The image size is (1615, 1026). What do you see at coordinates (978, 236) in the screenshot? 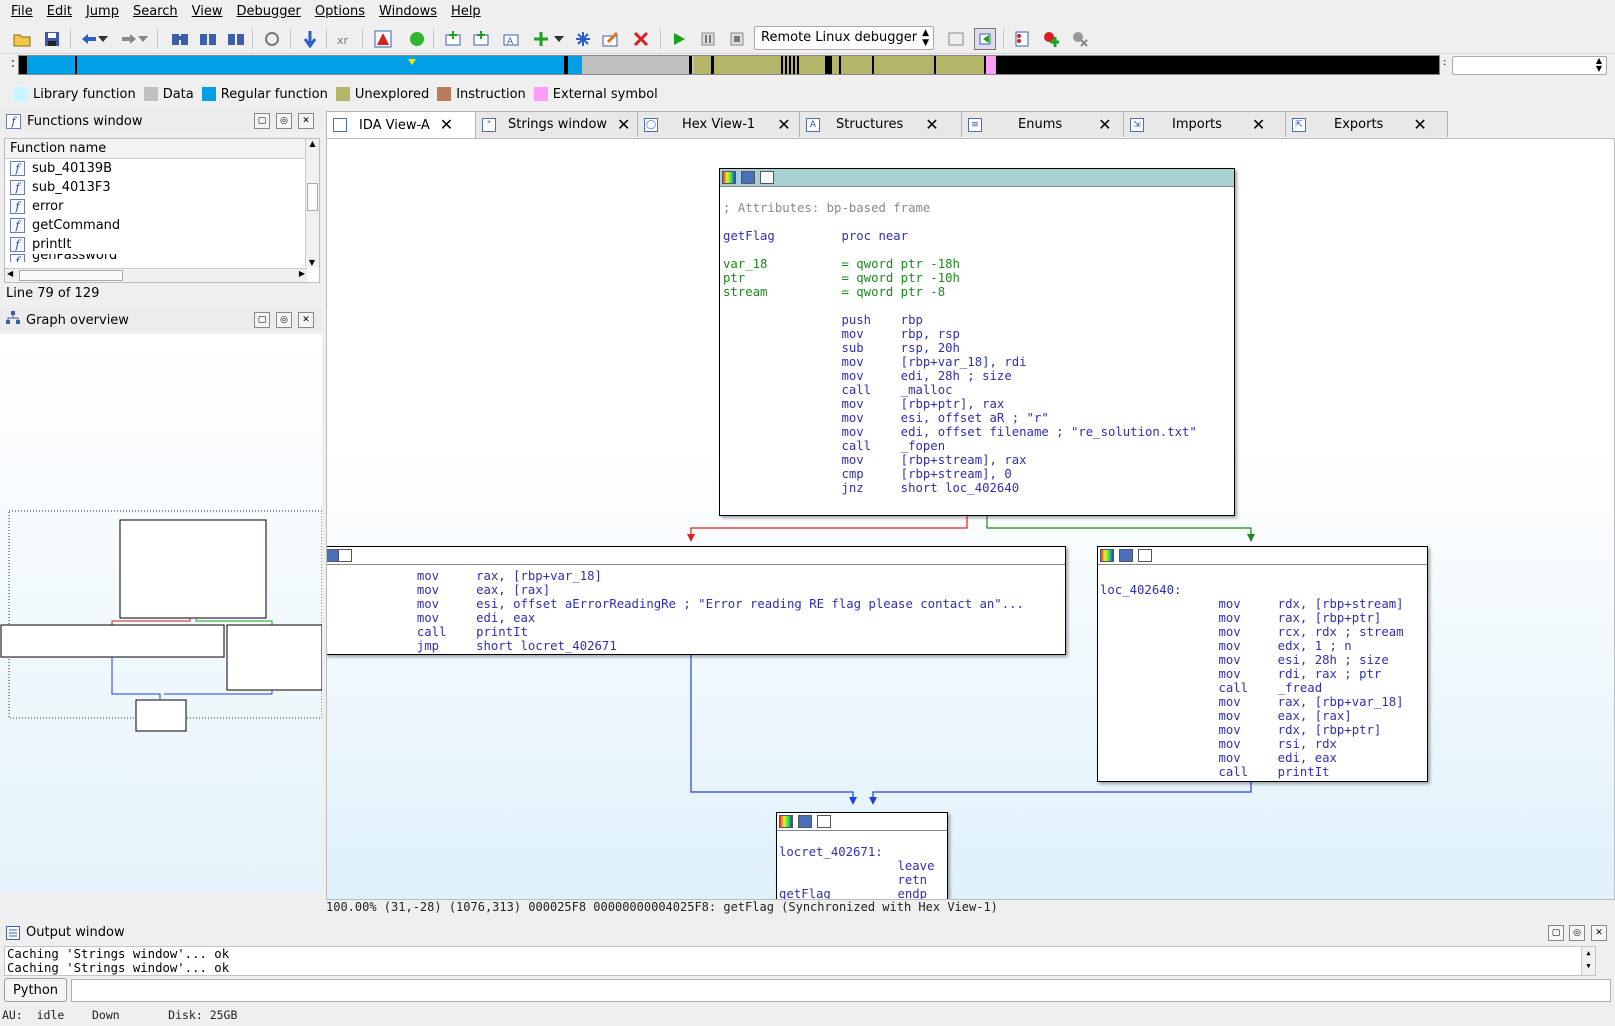
I see `code-line: getFlag proc near` at bounding box center [978, 236].